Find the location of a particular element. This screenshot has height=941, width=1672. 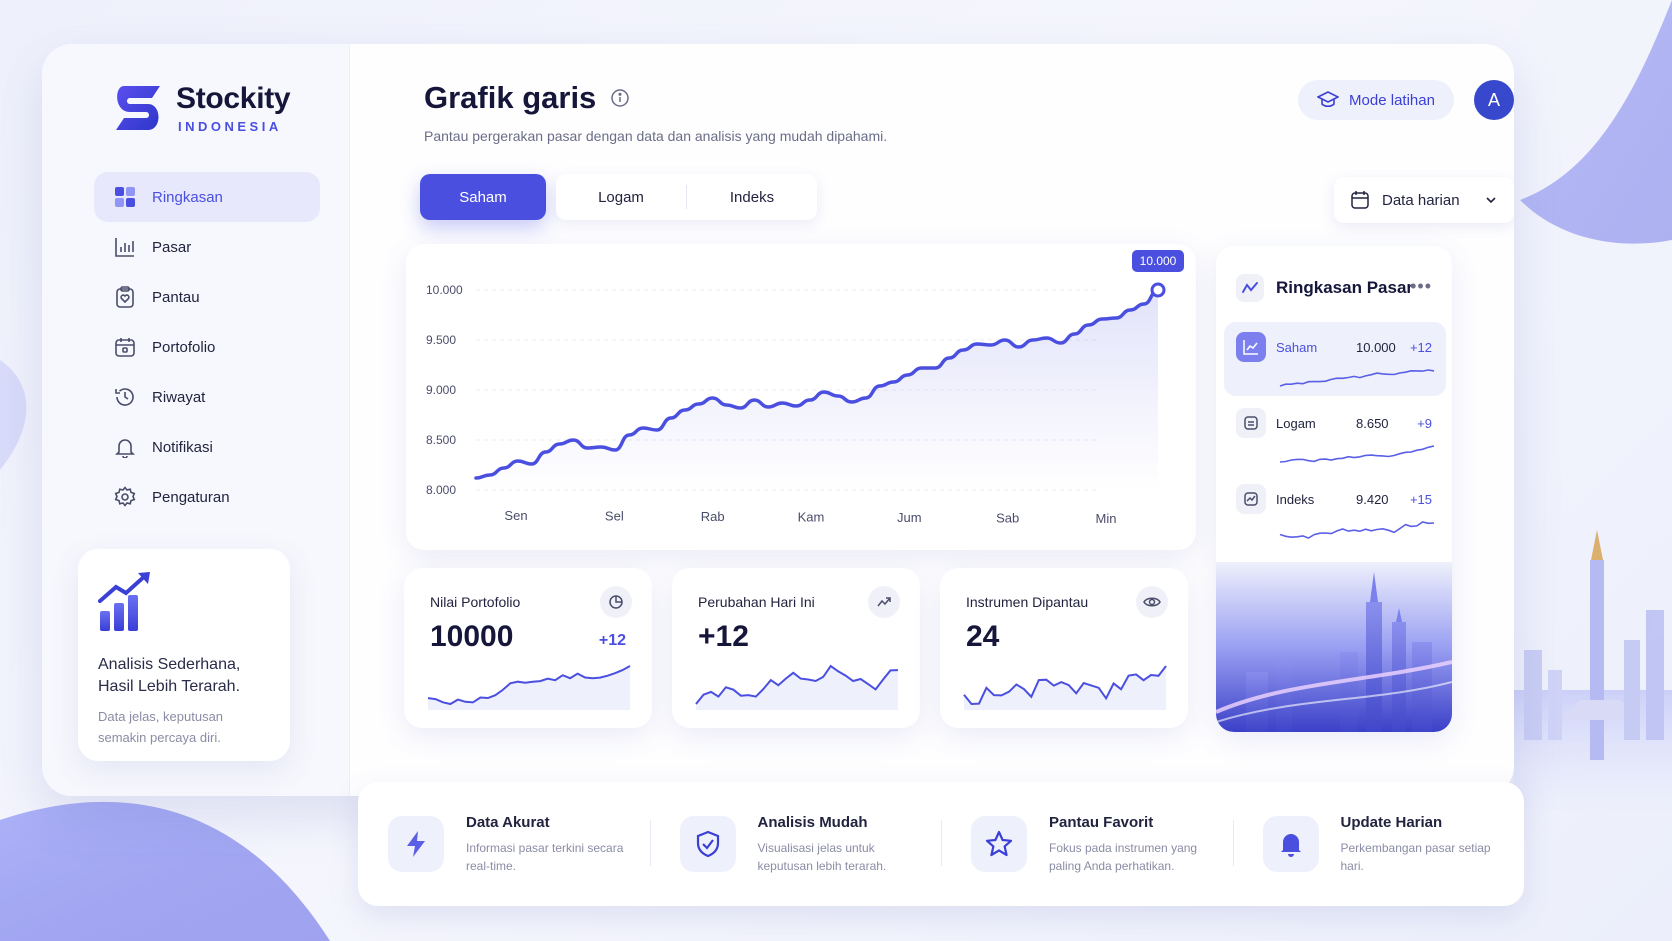

history-icon is located at coordinates (124, 397).